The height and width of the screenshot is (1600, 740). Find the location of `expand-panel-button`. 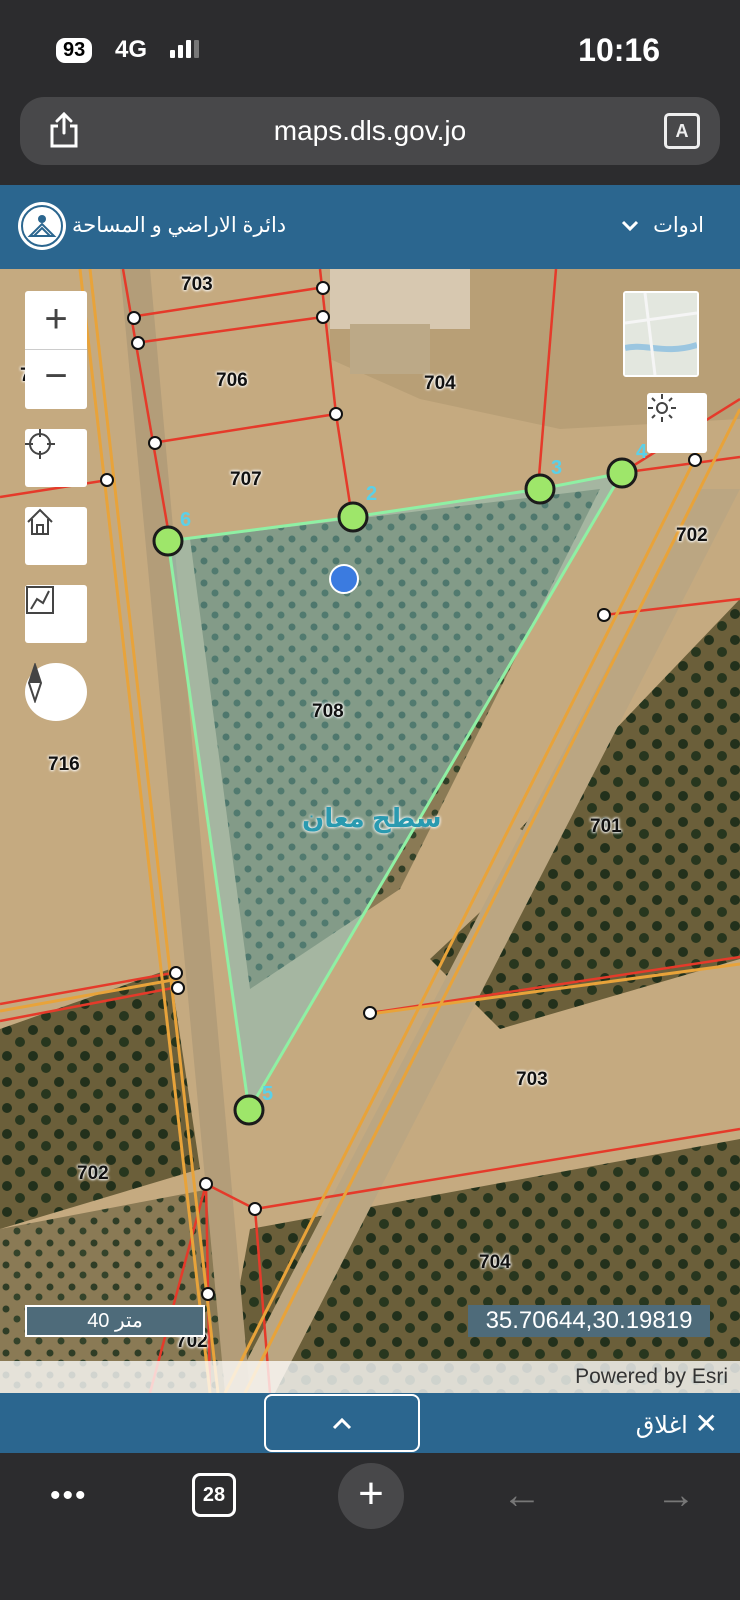

expand-panel-button is located at coordinates (342, 1423).